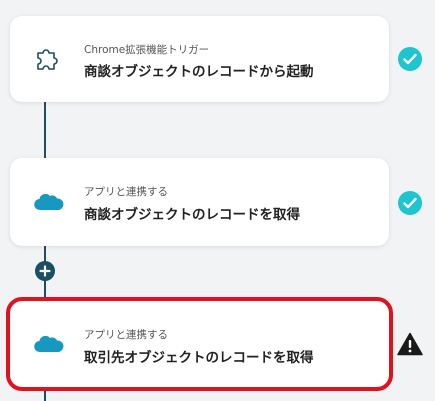  I want to click on add-step-button, so click(45, 271).